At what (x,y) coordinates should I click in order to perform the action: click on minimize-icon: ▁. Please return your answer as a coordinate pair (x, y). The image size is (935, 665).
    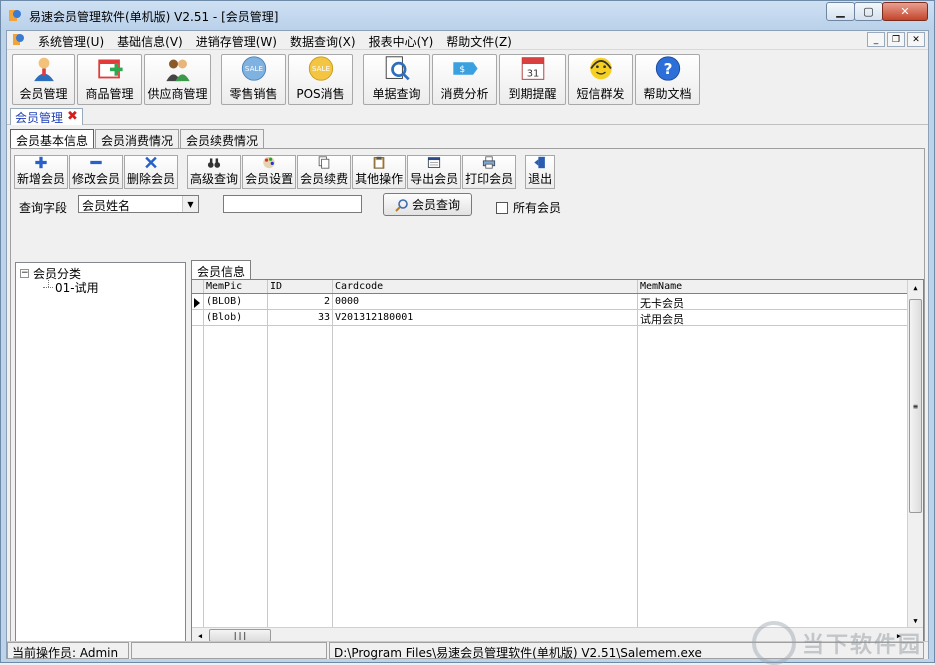
    Looking at the image, I should click on (840, 11).